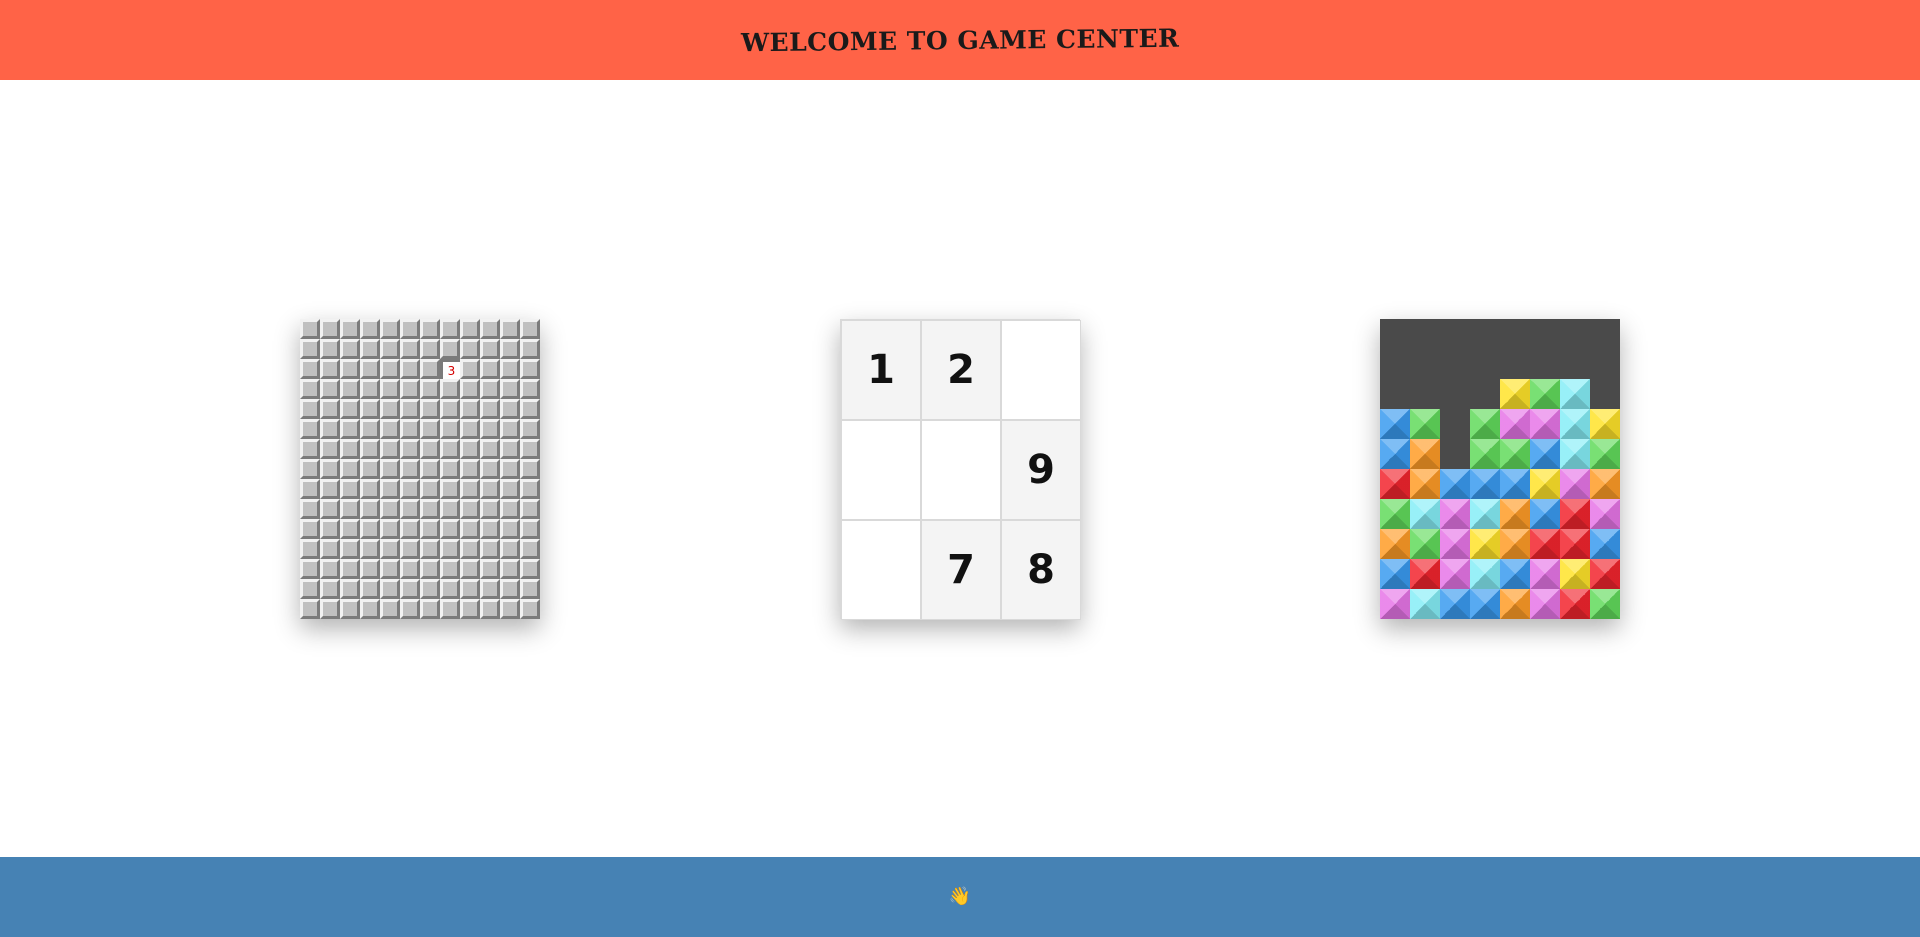 This screenshot has height=937, width=1920. What do you see at coordinates (420, 469) in the screenshot?
I see `minesweeper-board: 3` at bounding box center [420, 469].